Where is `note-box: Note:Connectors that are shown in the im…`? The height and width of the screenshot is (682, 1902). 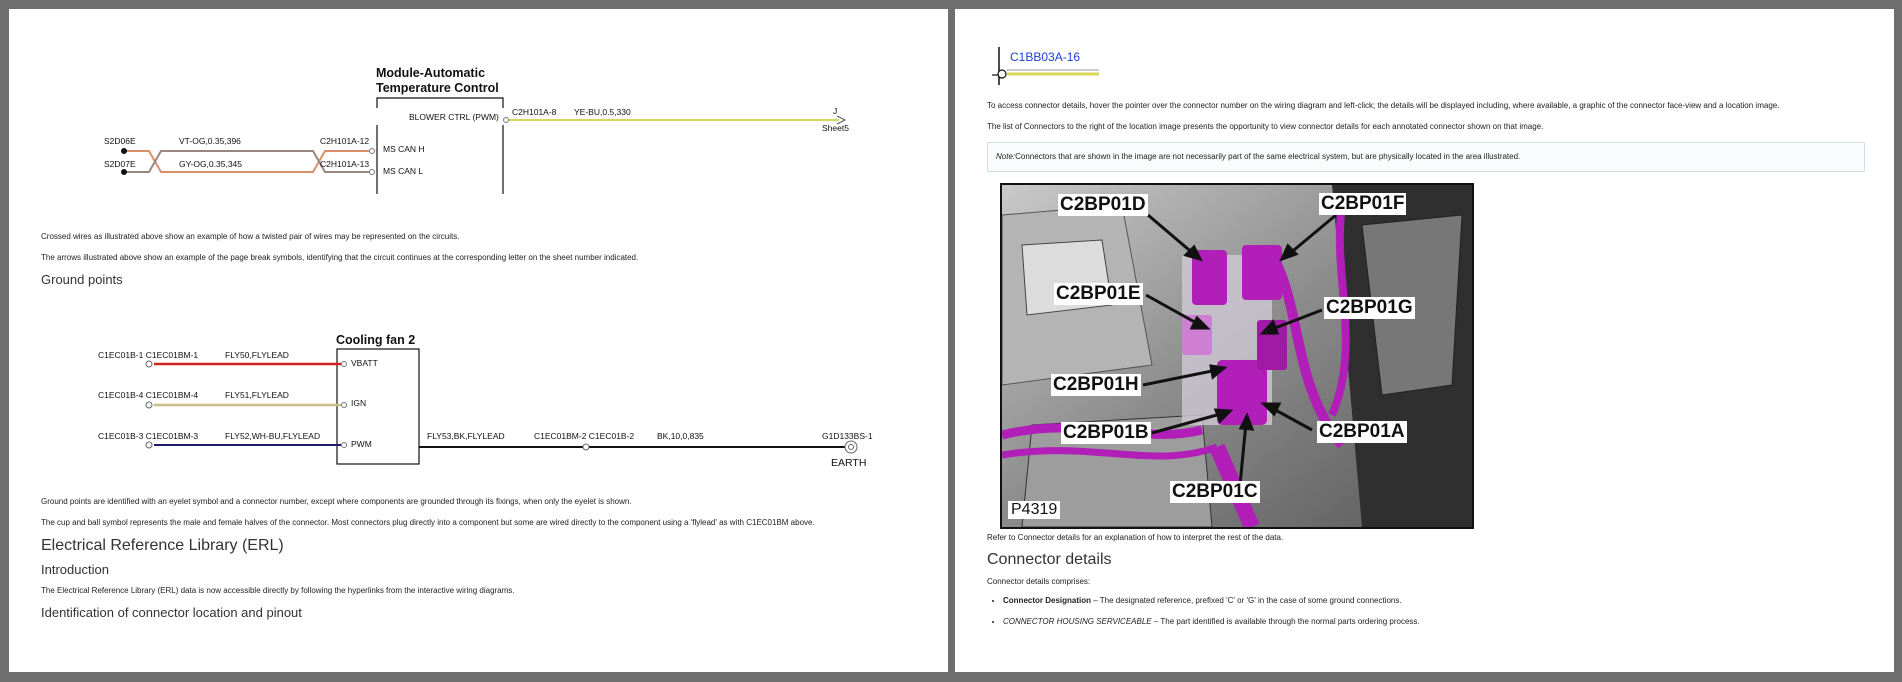
note-box: Note:Connectors that are shown in the im… is located at coordinates (1426, 157).